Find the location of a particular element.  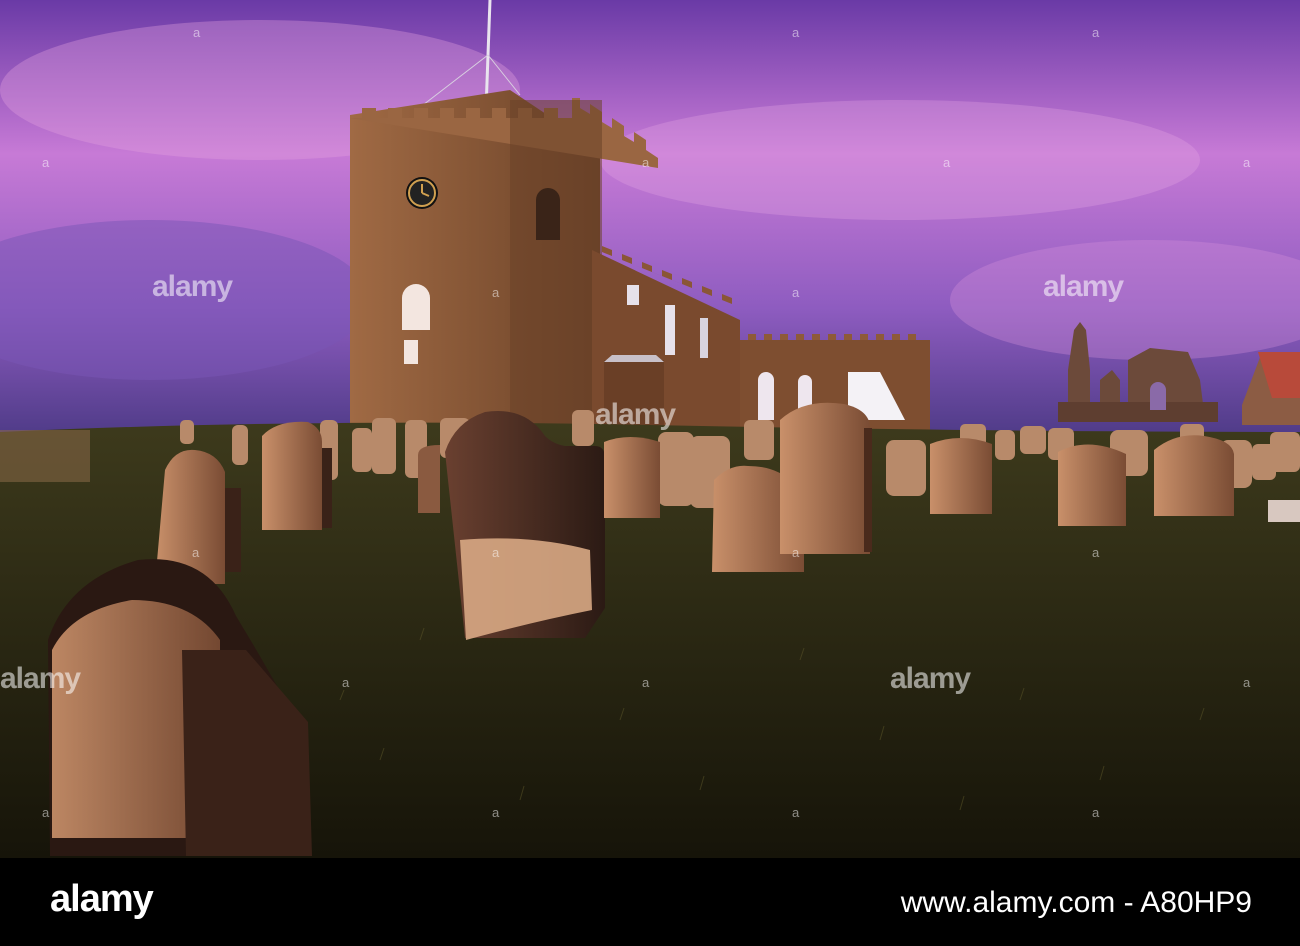

footer-logo: alamy is located at coordinates (102, 899).